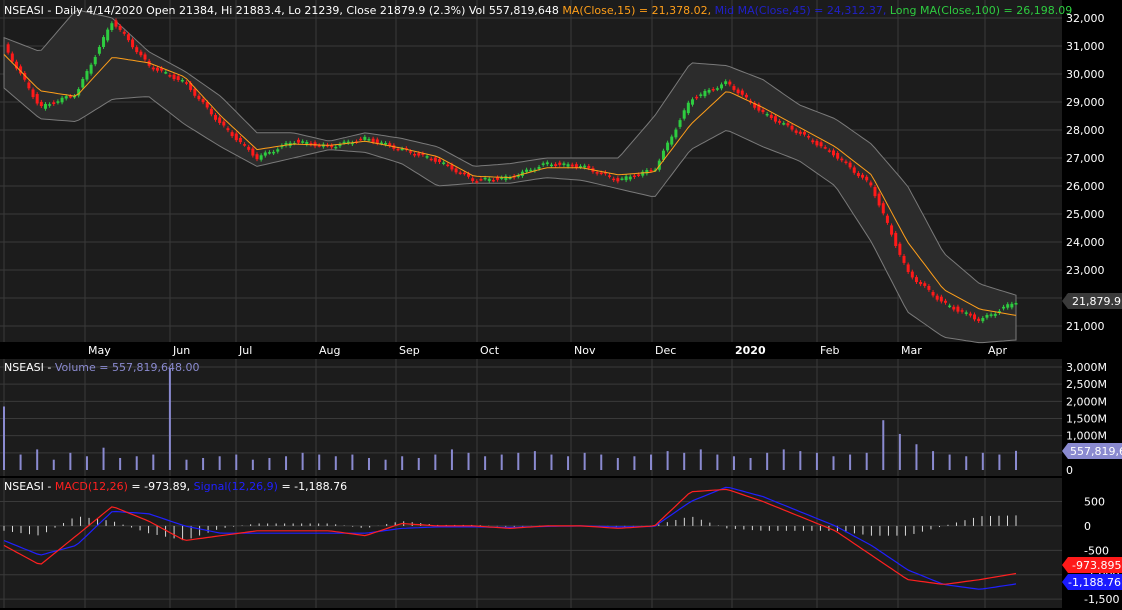  What do you see at coordinates (101, 367) in the screenshot?
I see `volume-header: NSEASI - Volume = 557,819,648.00` at bounding box center [101, 367].